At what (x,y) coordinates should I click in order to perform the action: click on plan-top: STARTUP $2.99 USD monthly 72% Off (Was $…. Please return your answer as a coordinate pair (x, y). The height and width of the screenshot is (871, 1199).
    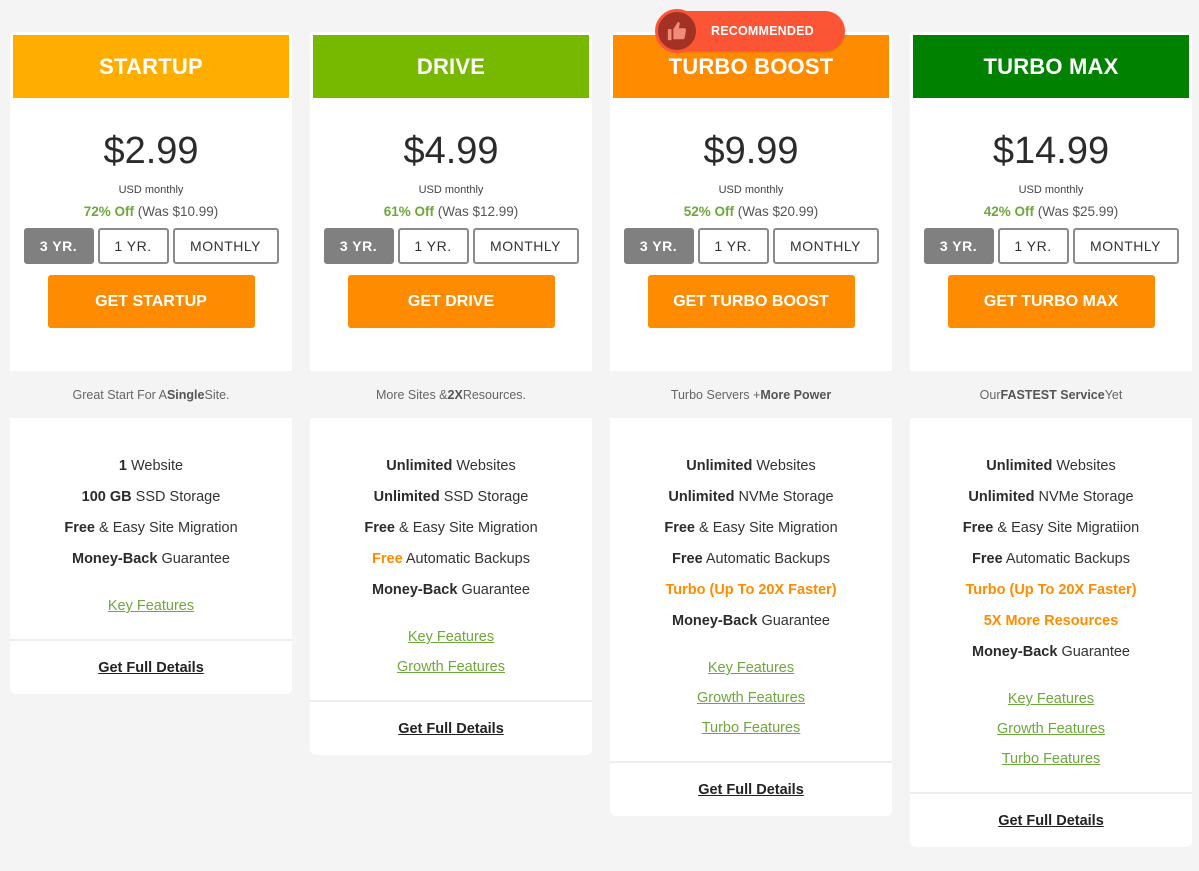
    Looking at the image, I should click on (151, 201).